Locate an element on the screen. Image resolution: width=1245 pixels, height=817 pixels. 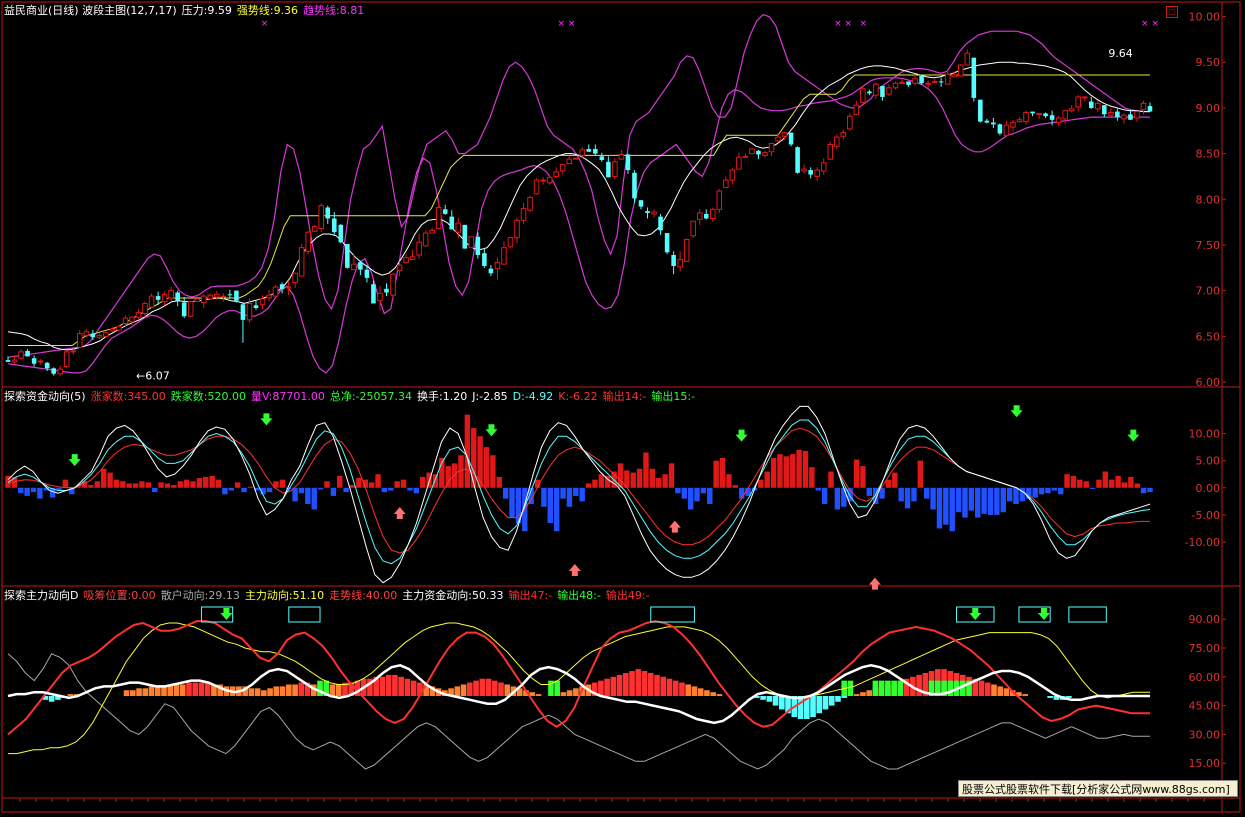
signal-box is located at coordinates (672, 614).